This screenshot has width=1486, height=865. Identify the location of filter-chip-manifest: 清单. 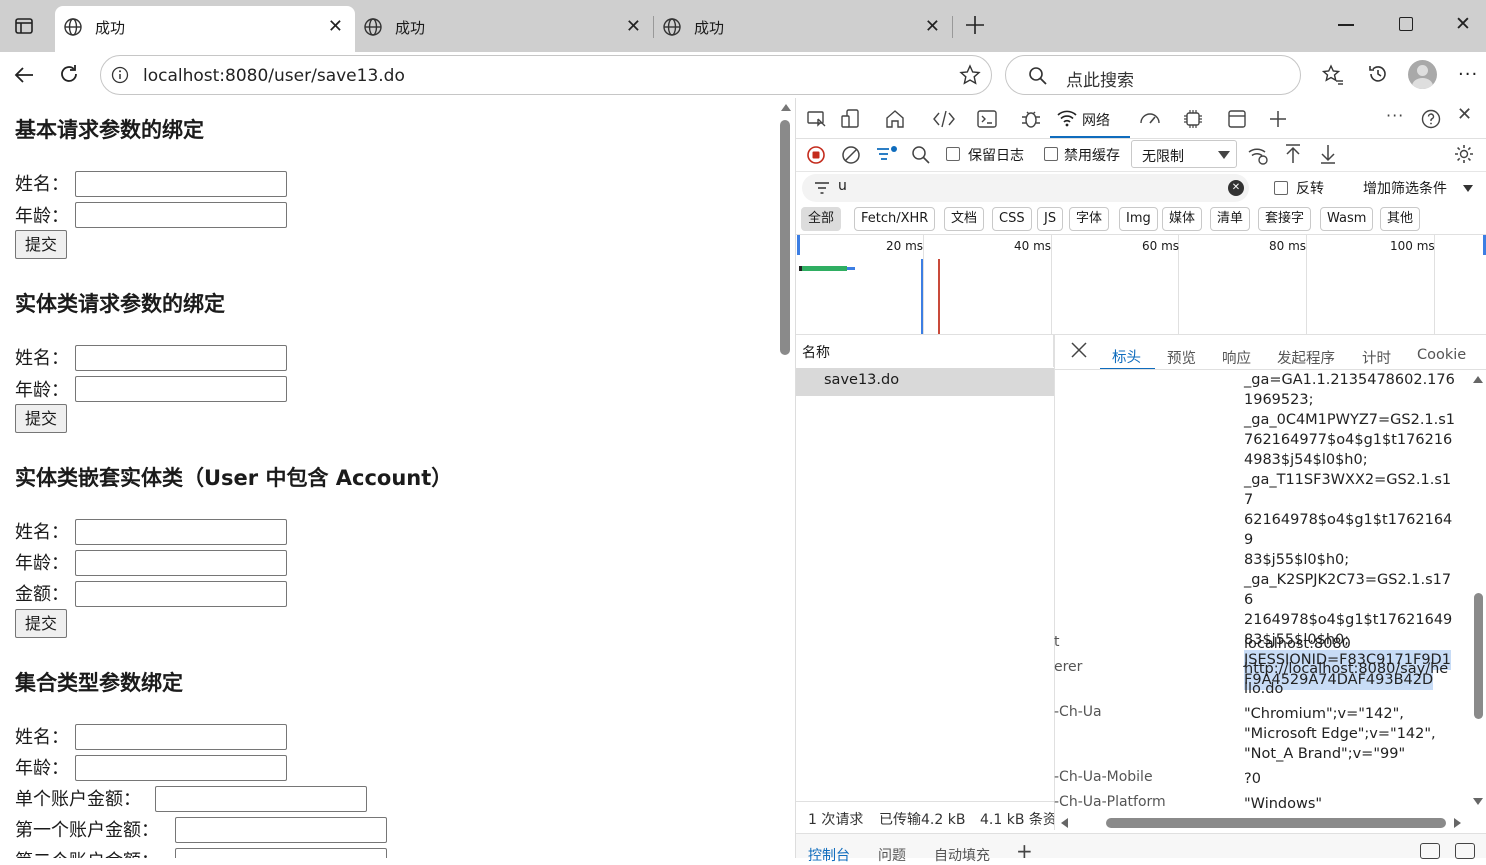
(1230, 219).